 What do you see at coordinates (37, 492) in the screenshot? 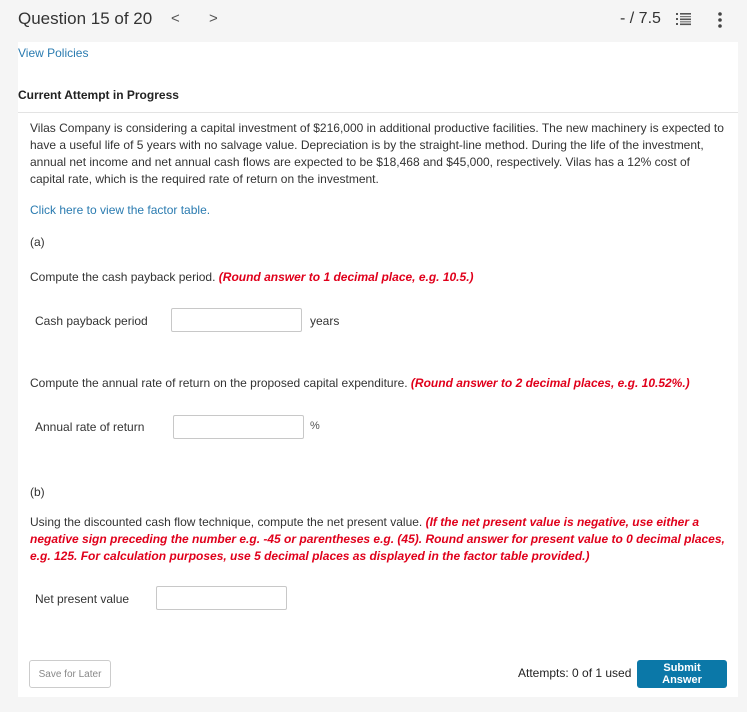
I see `part-b-label: (b)` at bounding box center [37, 492].